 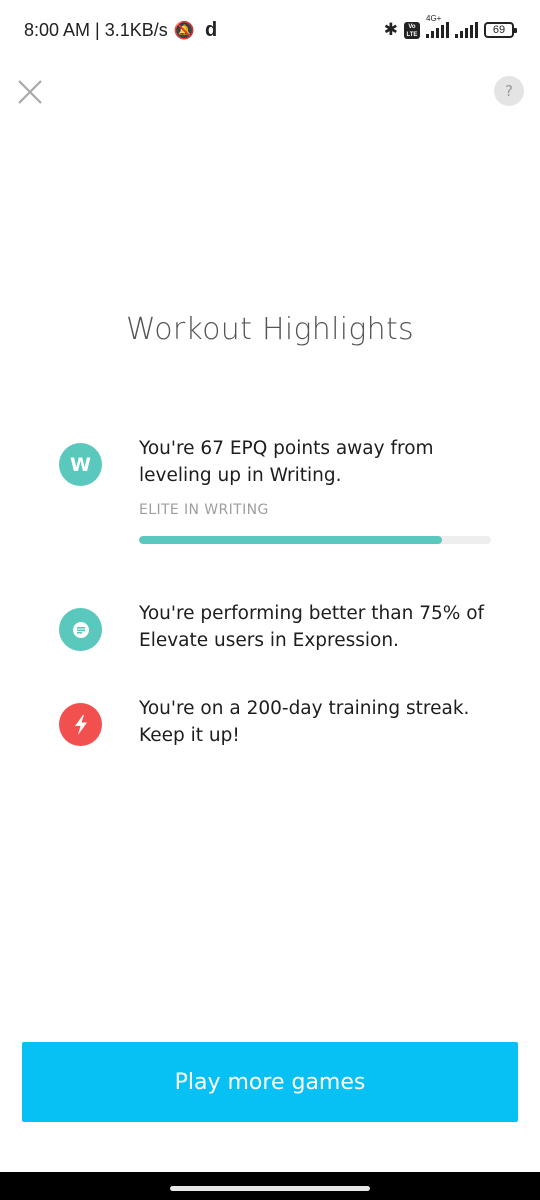 I want to click on status-left: 8:00 AM | 3.1KB/s 🔕 d, so click(x=120, y=30).